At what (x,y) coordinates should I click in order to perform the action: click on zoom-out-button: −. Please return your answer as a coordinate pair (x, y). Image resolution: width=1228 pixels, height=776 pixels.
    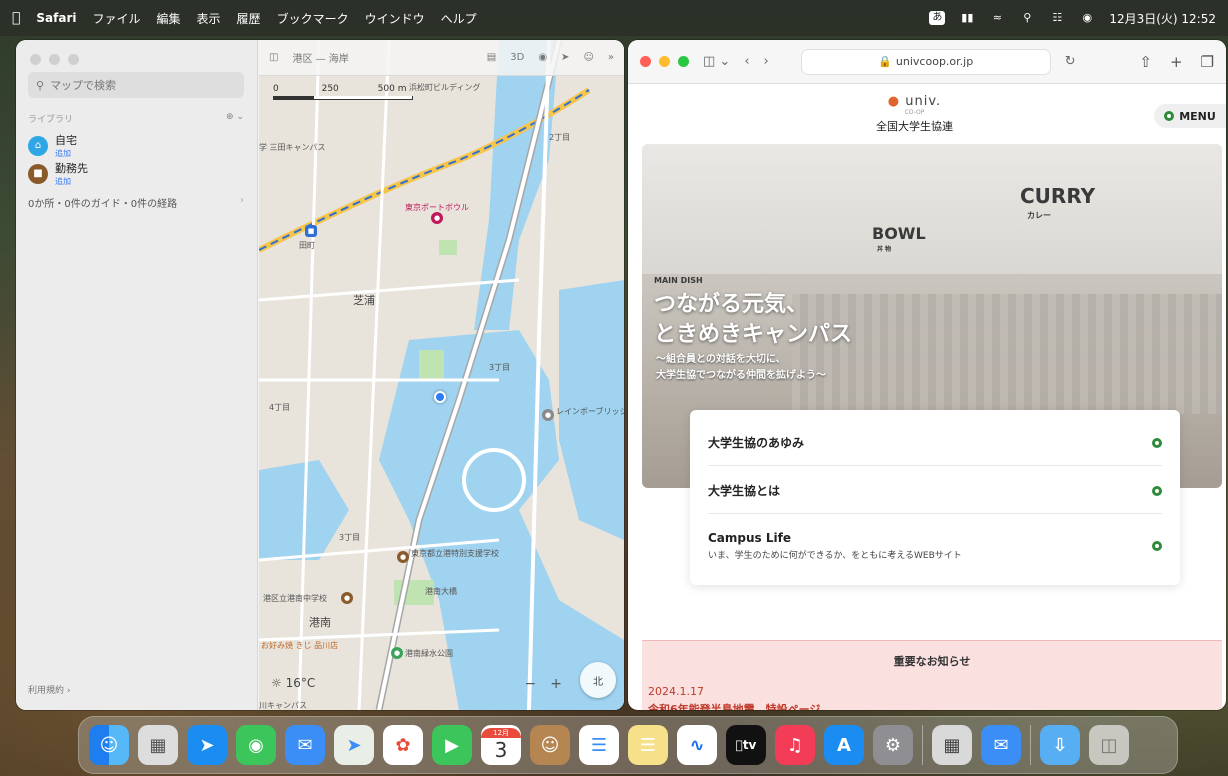
    Looking at the image, I should click on (531, 684).